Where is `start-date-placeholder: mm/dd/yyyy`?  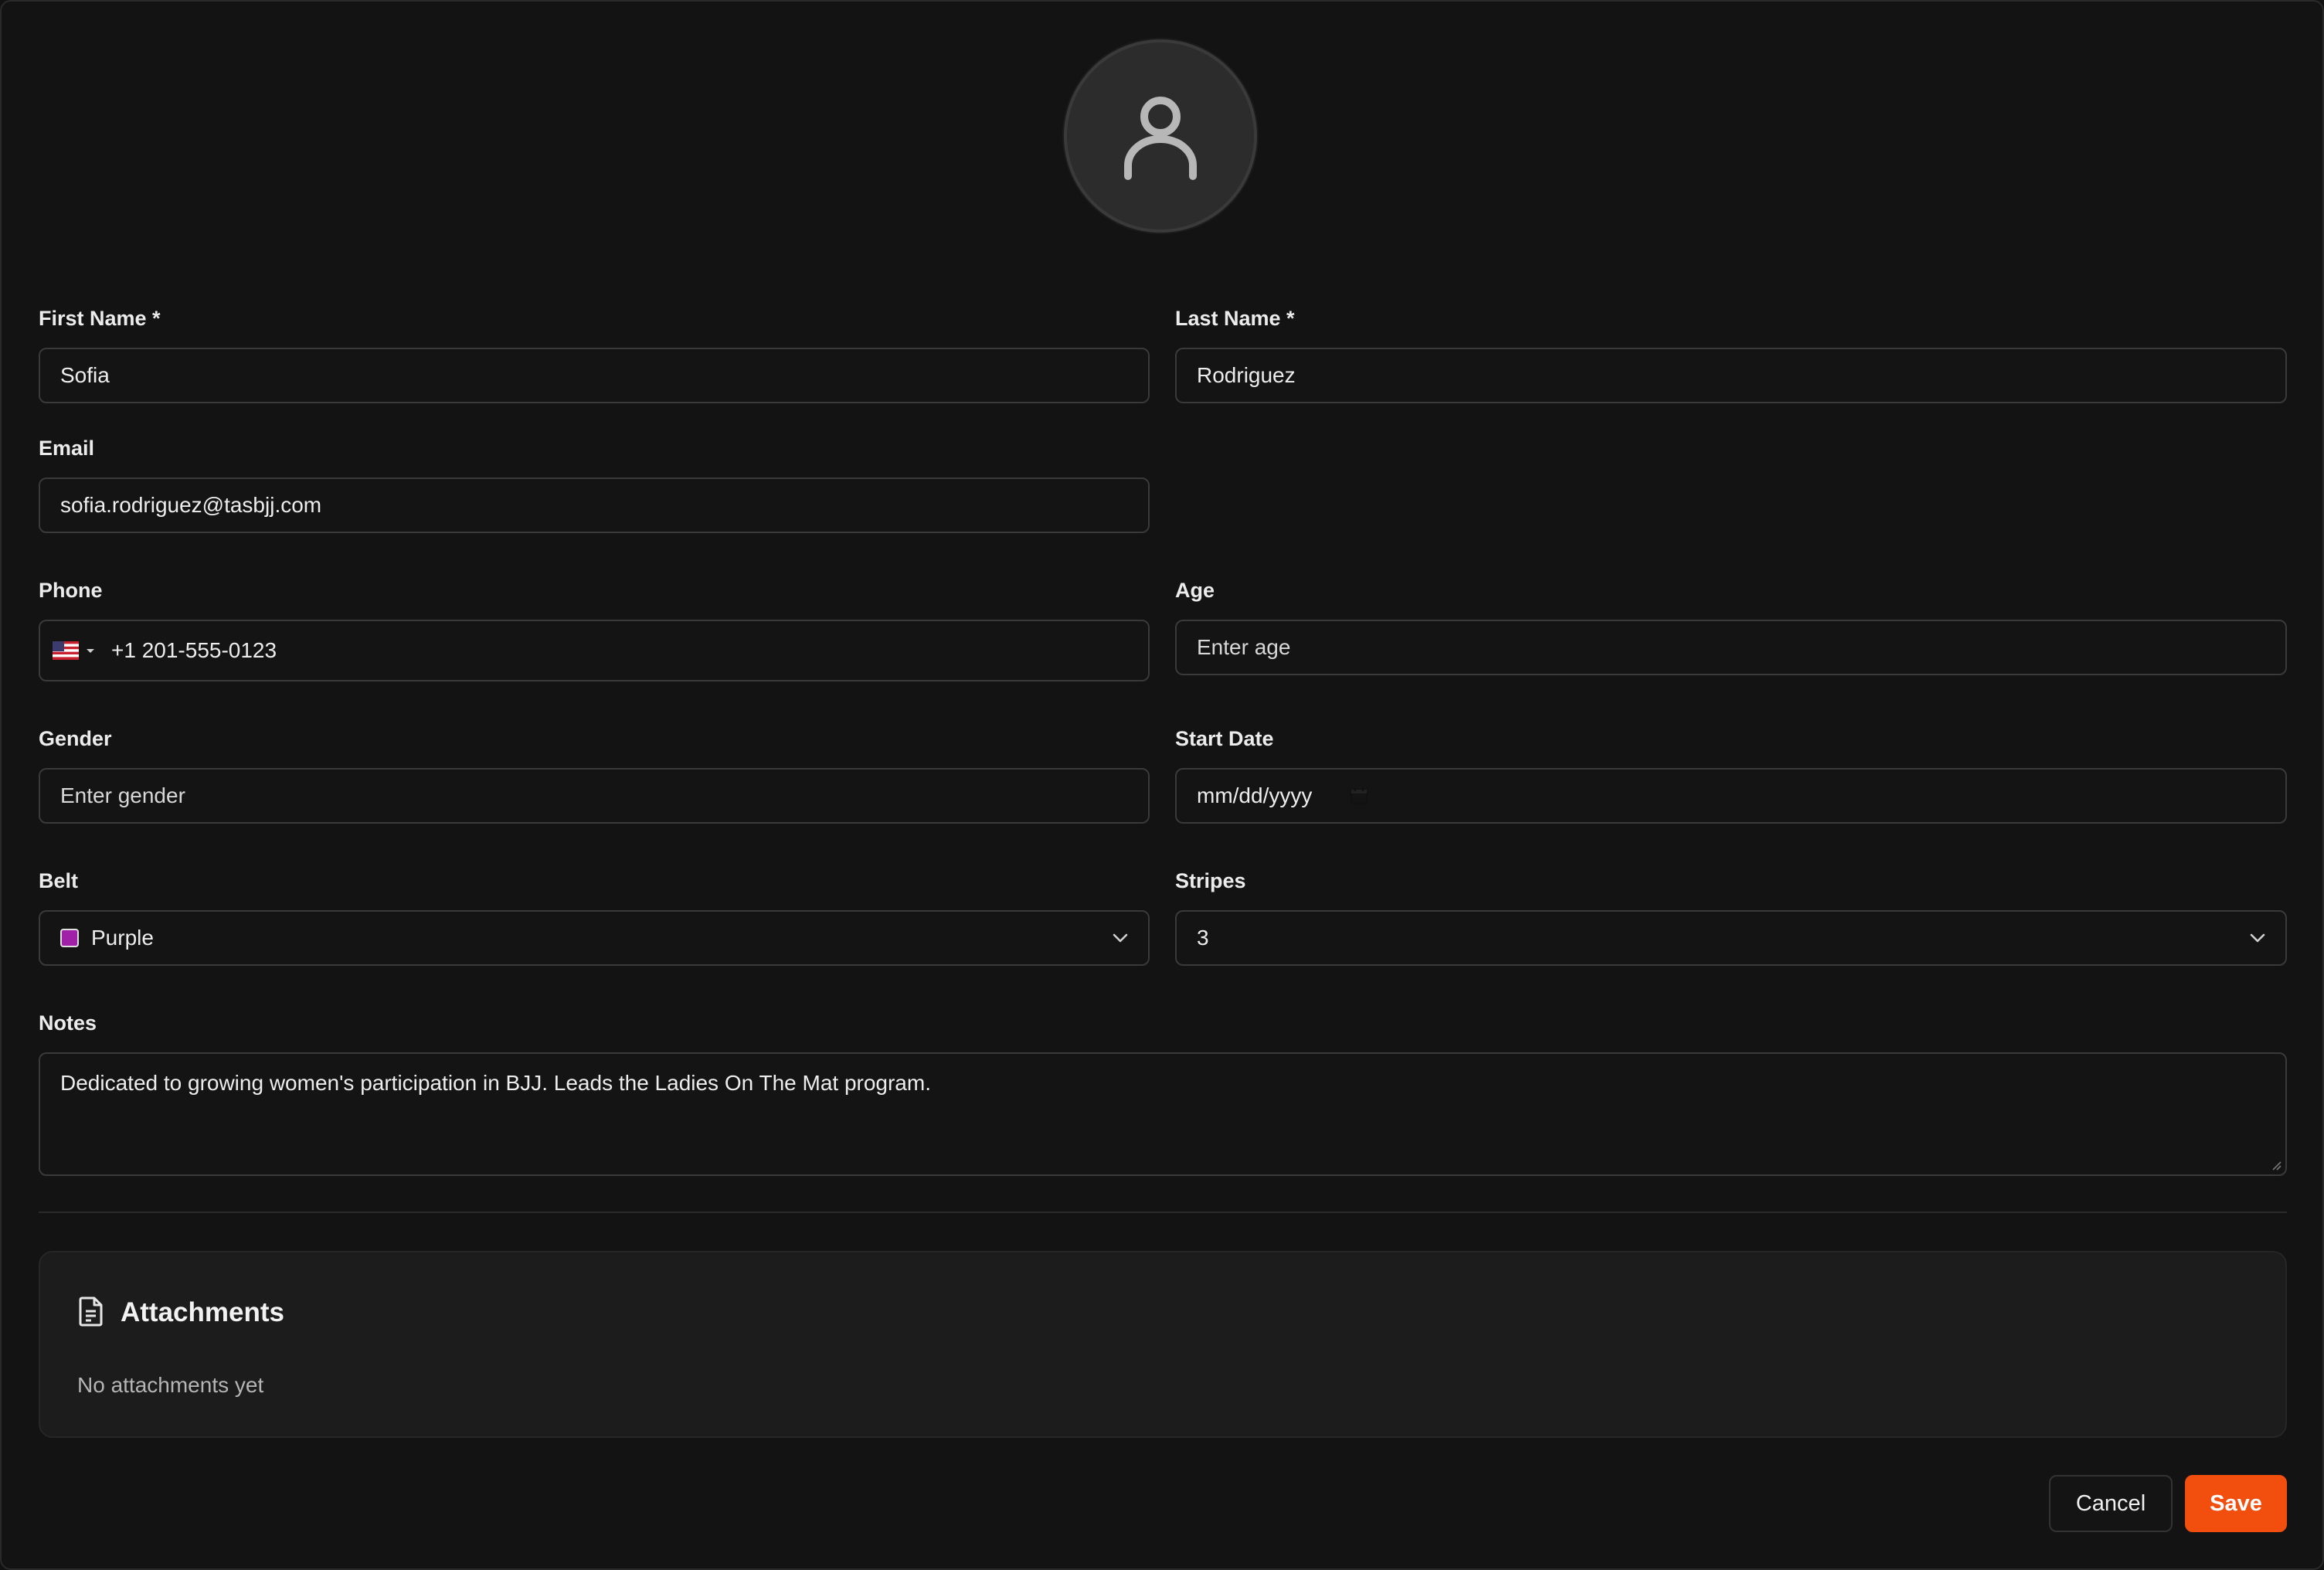 start-date-placeholder: mm/dd/yyyy is located at coordinates (1255, 795).